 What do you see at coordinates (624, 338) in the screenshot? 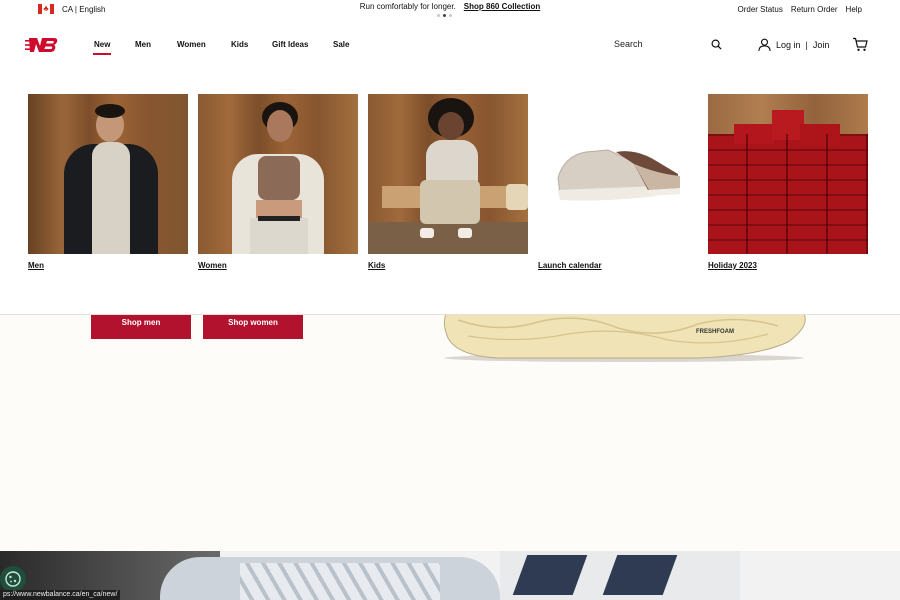
I see `hero-shoe-image: FRESHFOAM` at bounding box center [624, 338].